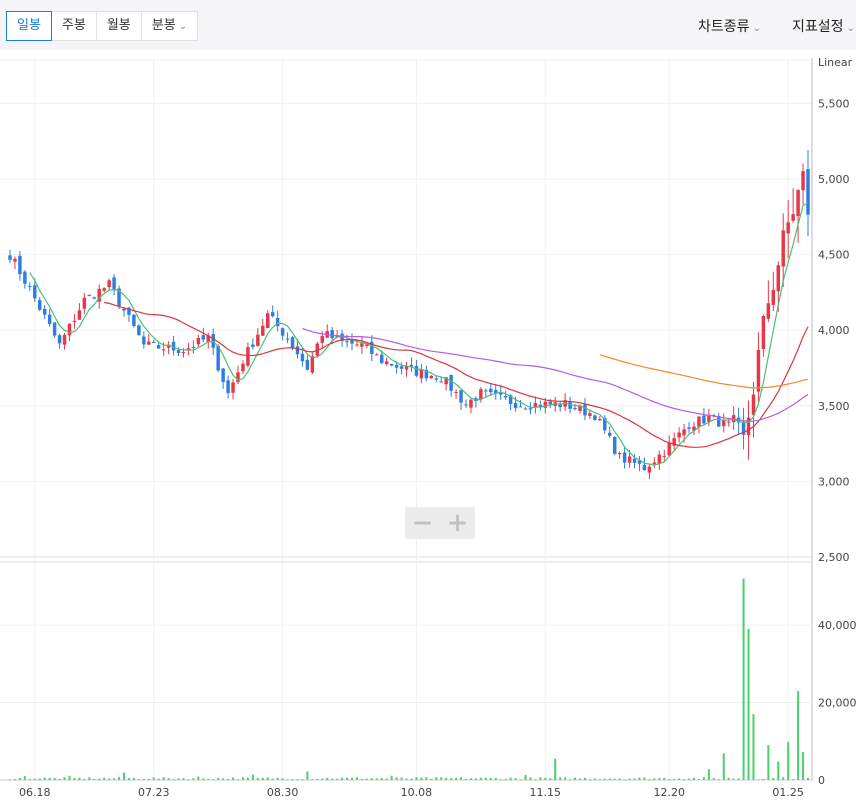 This screenshot has height=802, width=856. What do you see at coordinates (823, 26) in the screenshot?
I see `indicator-menu: 지표설정 ⌄` at bounding box center [823, 26].